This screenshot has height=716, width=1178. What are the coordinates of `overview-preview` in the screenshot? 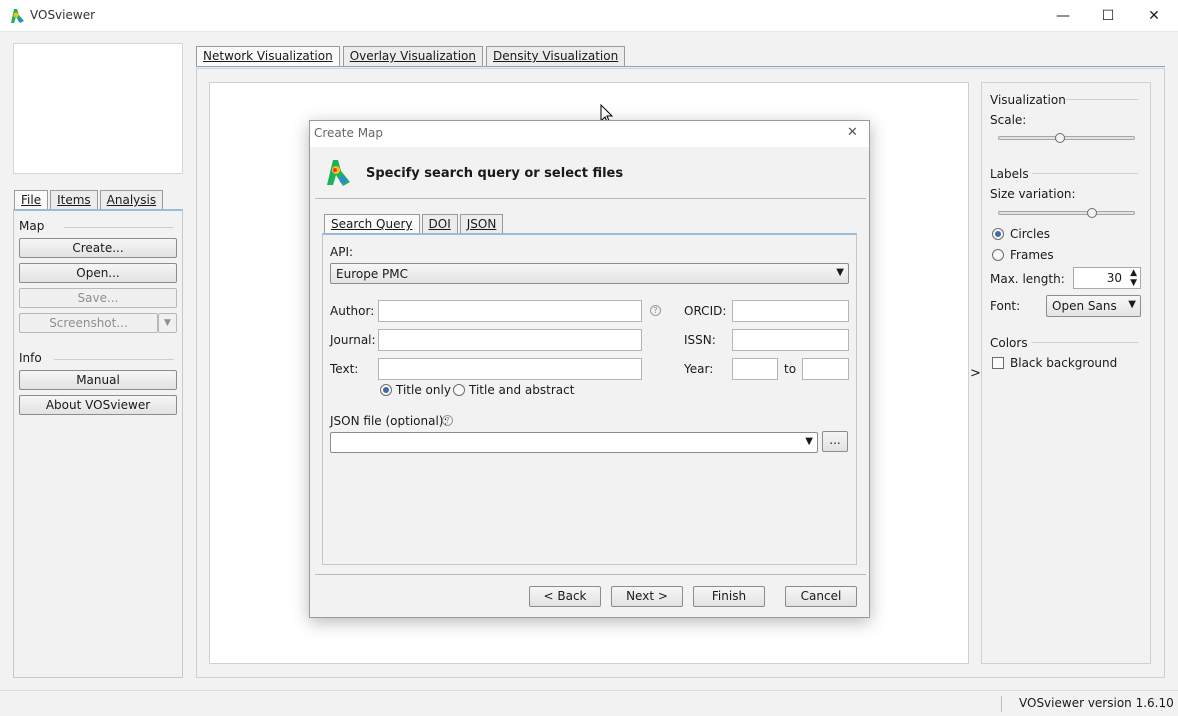 It's located at (98, 108).